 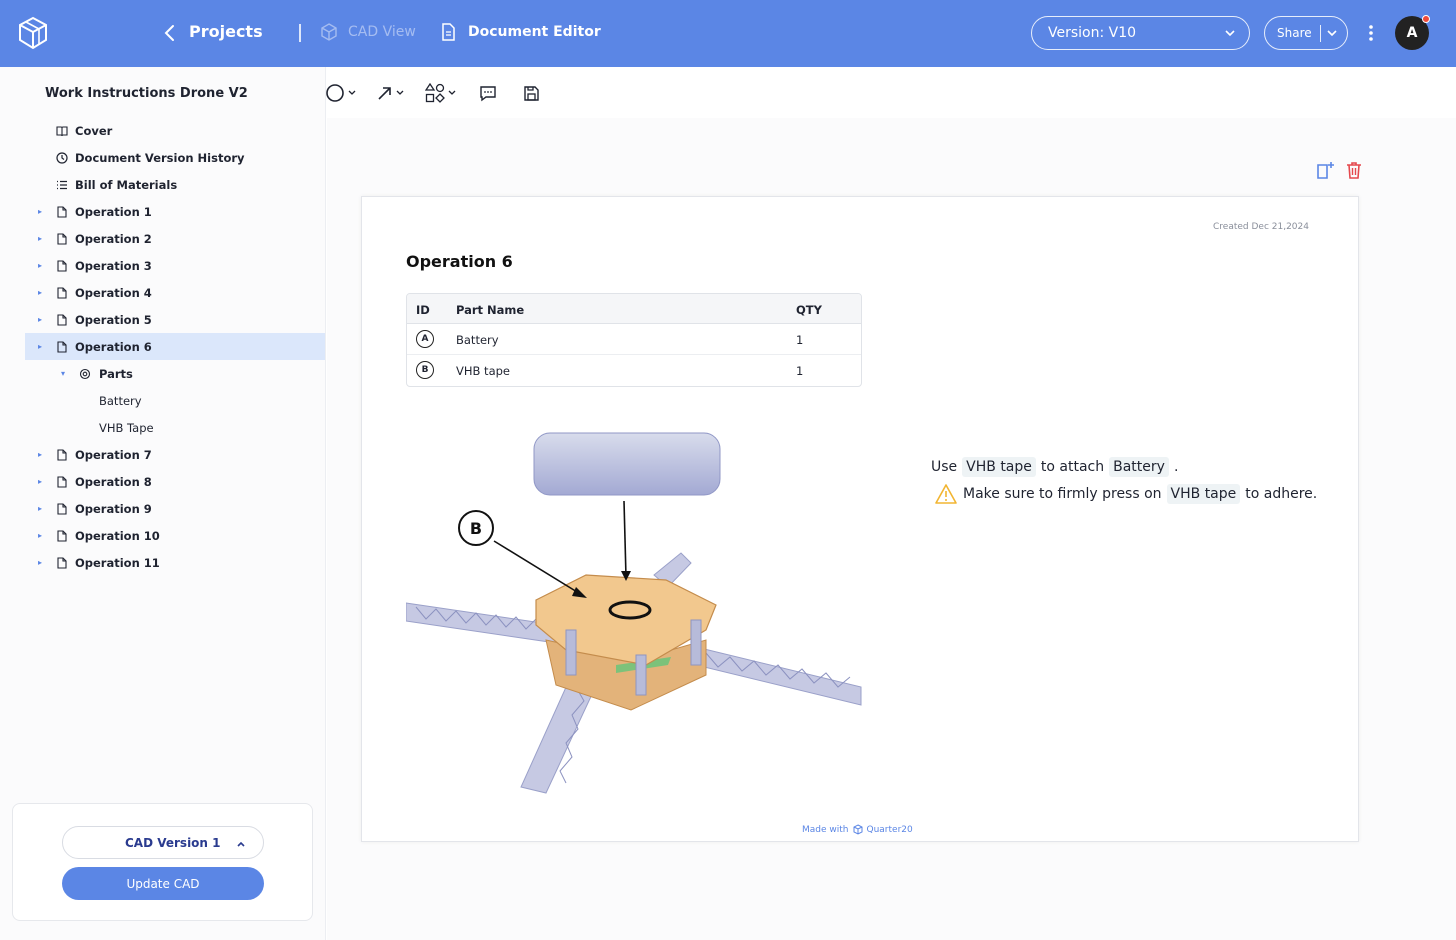 I want to click on sidebar-item-version-history: Document Version History, so click(x=175, y=157).